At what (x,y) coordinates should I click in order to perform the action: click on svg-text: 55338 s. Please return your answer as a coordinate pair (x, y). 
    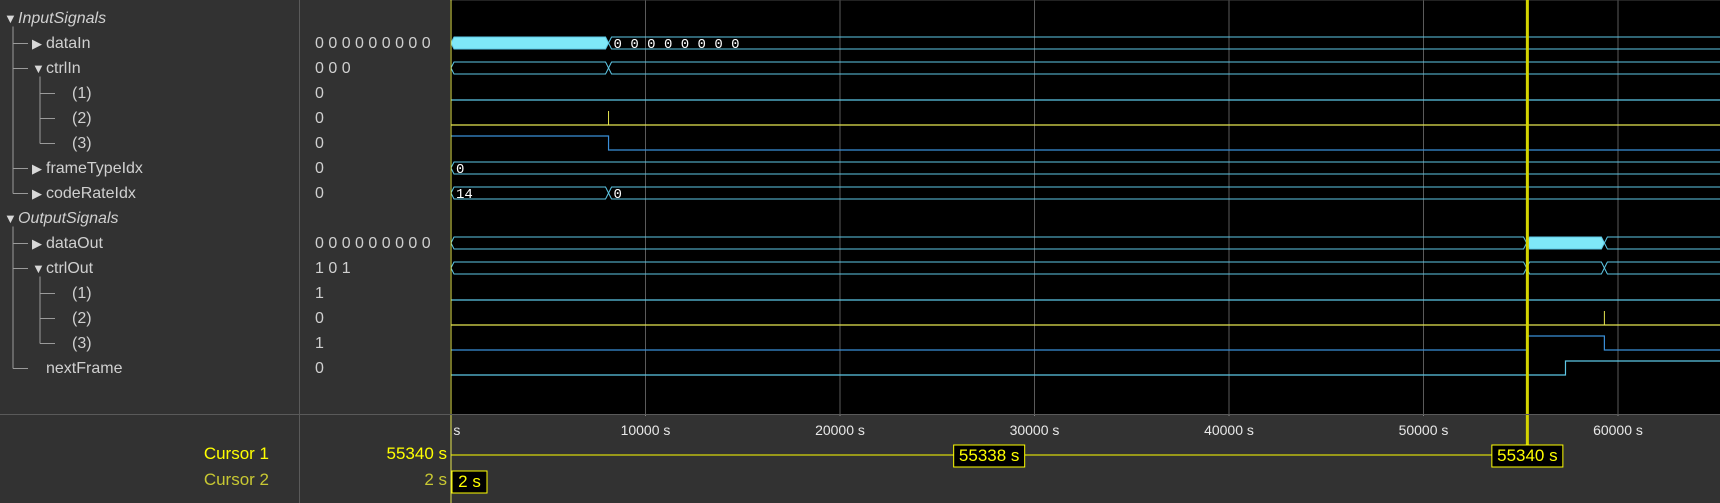
    Looking at the image, I should click on (989, 455).